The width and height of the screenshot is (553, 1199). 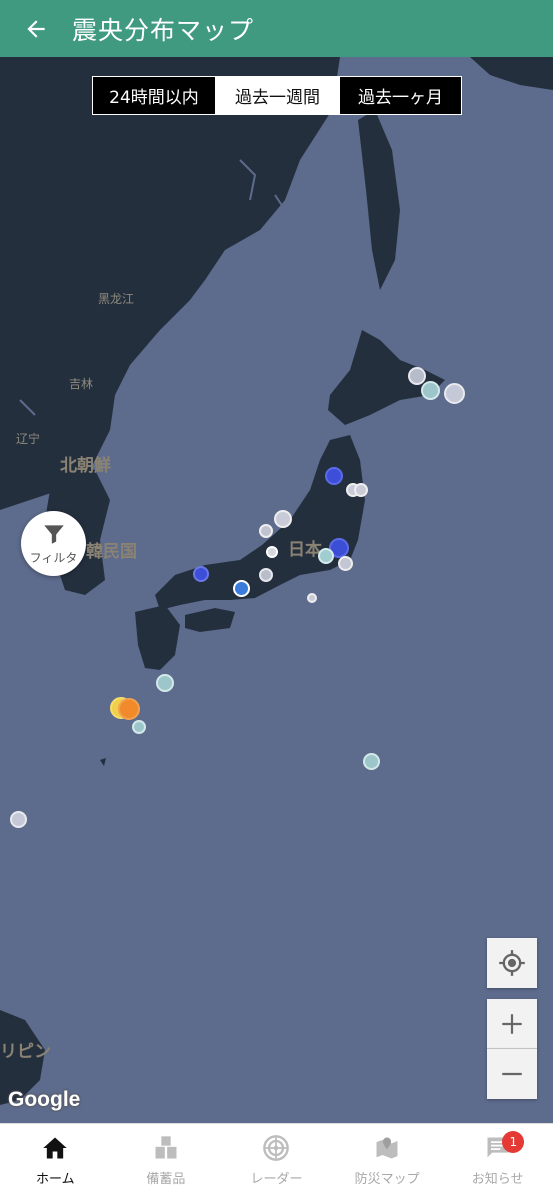 What do you see at coordinates (497, 1161) in the screenshot?
I see `nav-notifications: 1 お知らせ` at bounding box center [497, 1161].